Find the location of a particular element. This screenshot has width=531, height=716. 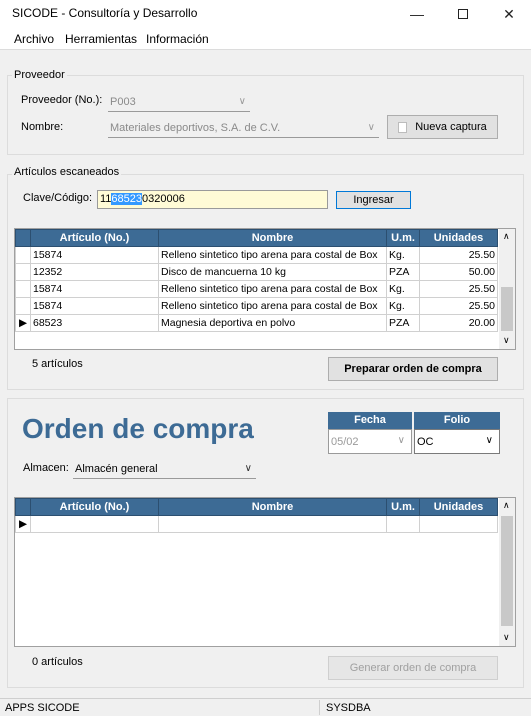

clave-input-suffix: 0320006 is located at coordinates (163, 199).